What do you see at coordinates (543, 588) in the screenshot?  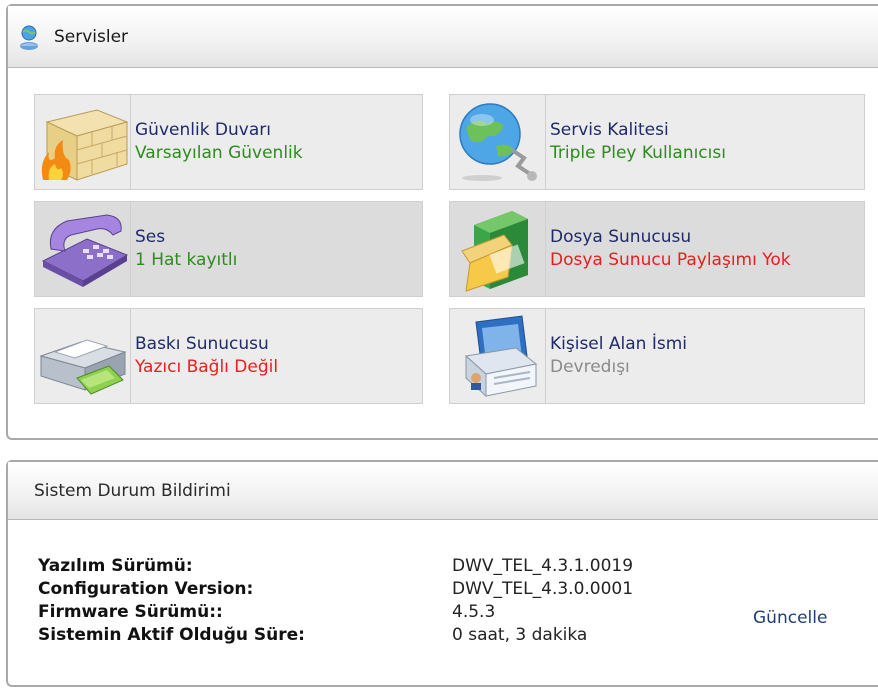 I see `row-value: DWV_TEL_4.3.0.0001` at bounding box center [543, 588].